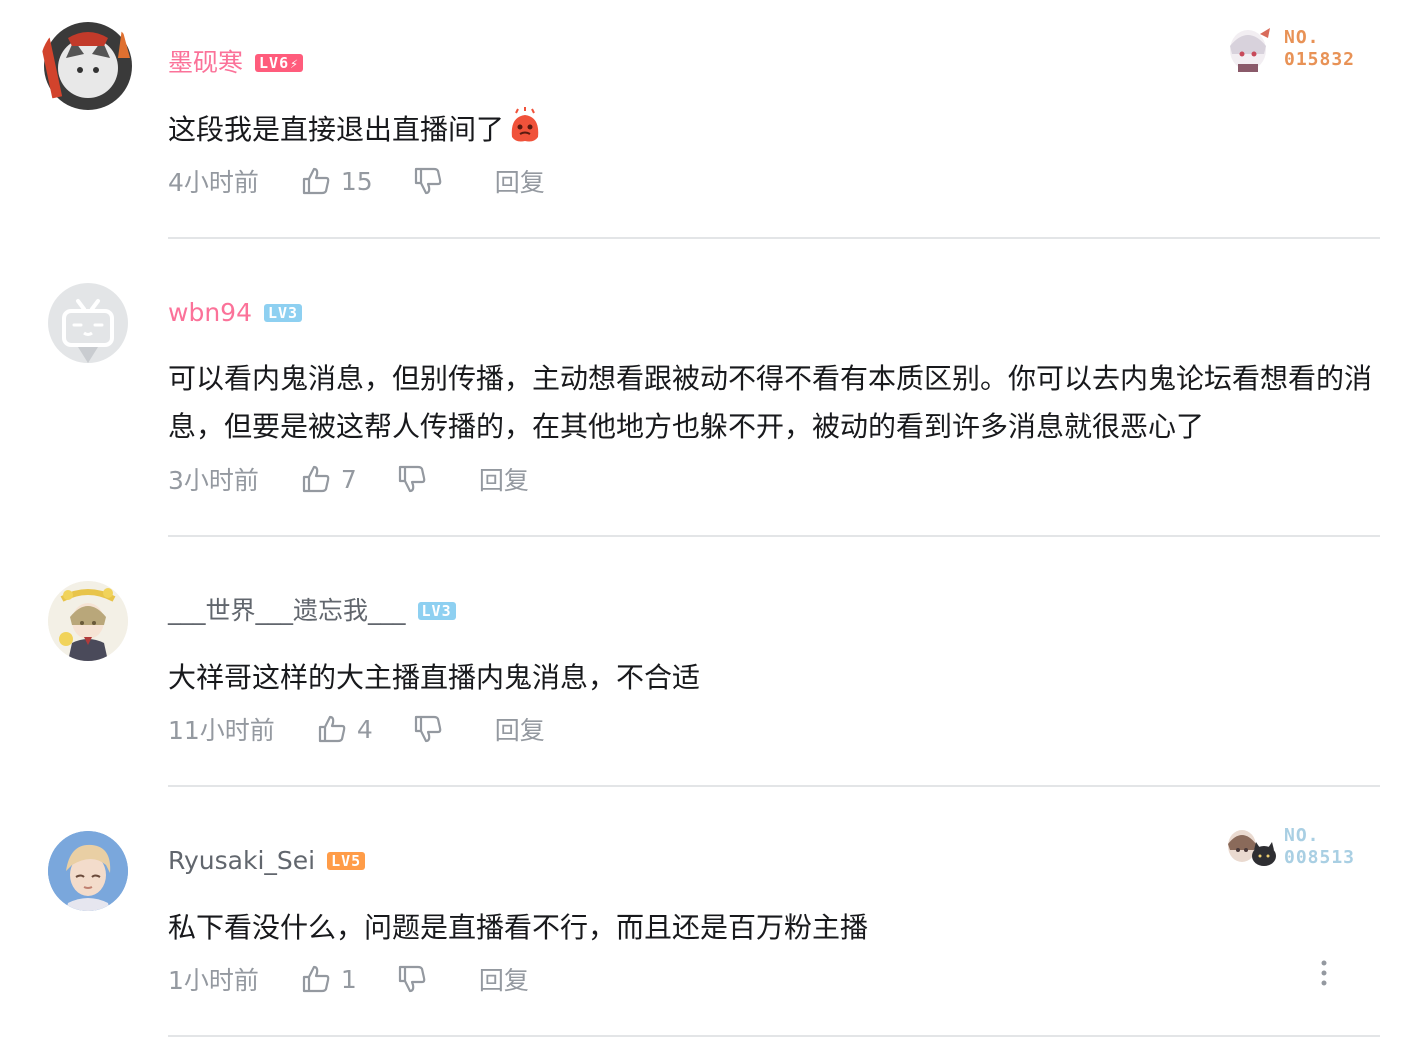 The image size is (1410, 1040). I want to click on anime-girl-icon, so click(1250, 50).